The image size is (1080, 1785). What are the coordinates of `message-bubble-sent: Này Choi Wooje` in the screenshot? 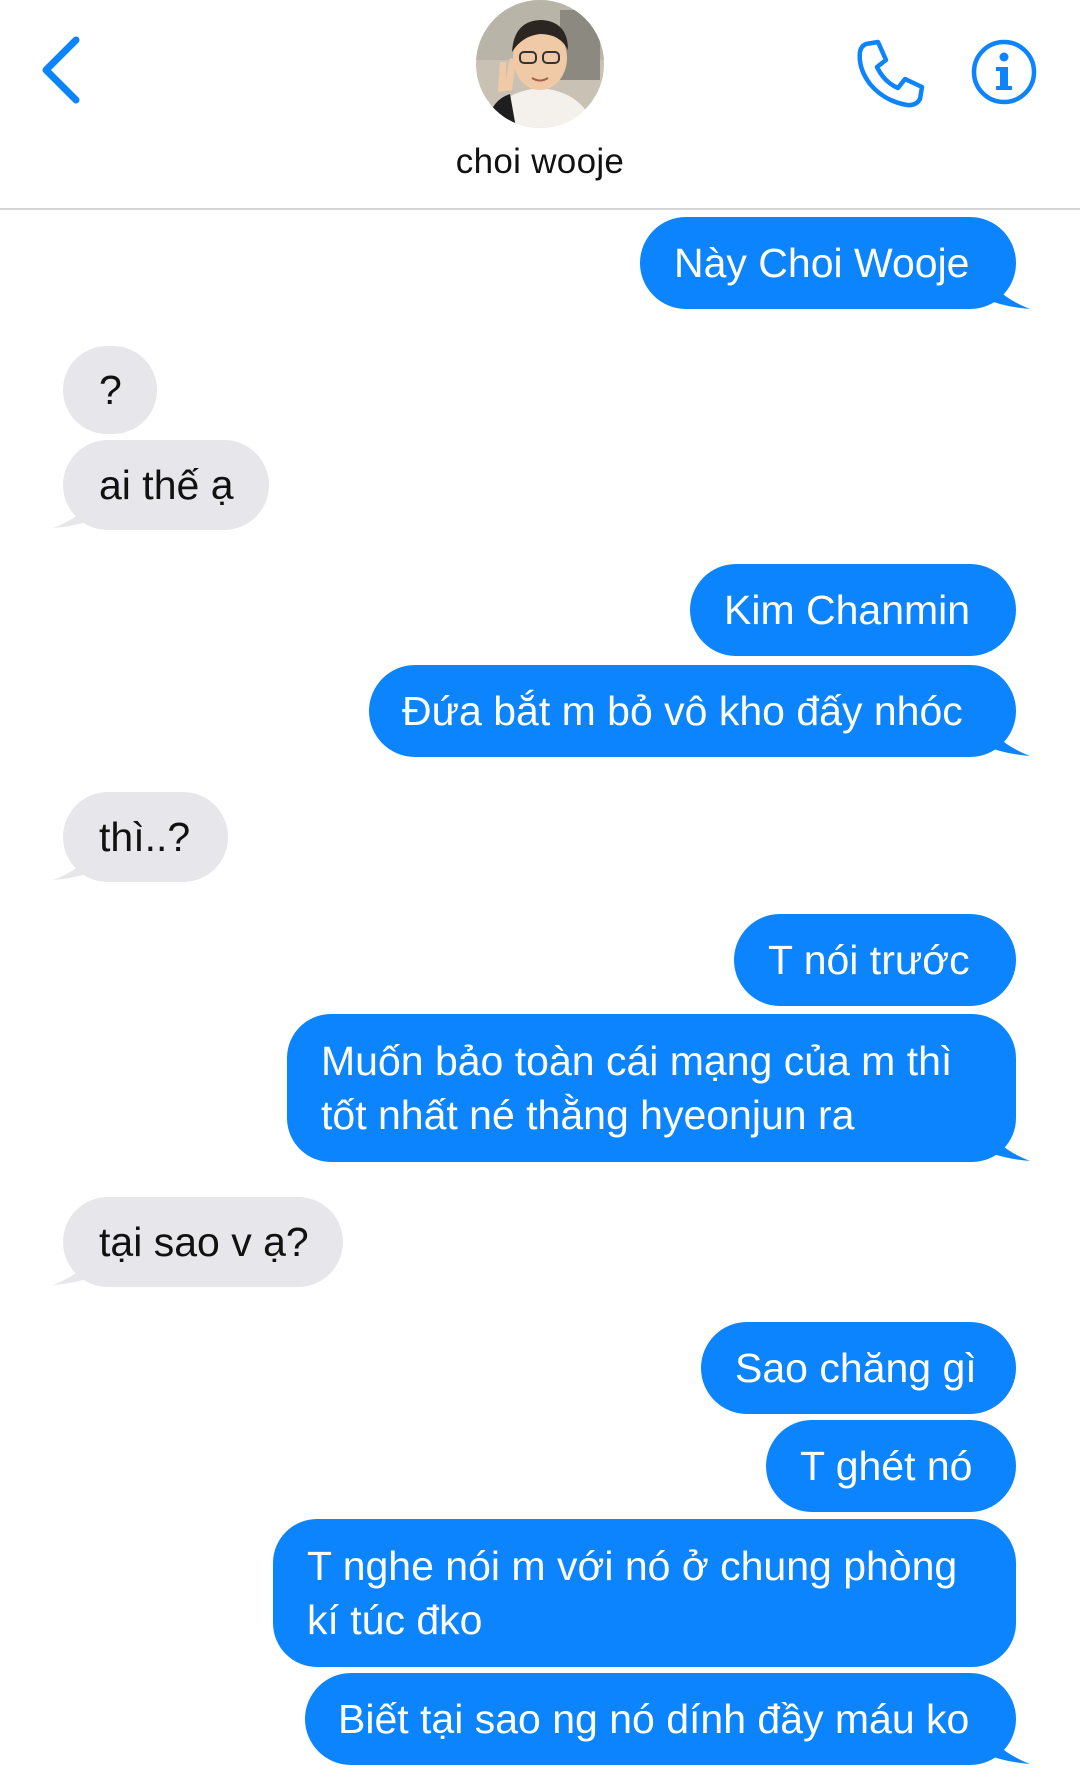 It's located at (828, 263).